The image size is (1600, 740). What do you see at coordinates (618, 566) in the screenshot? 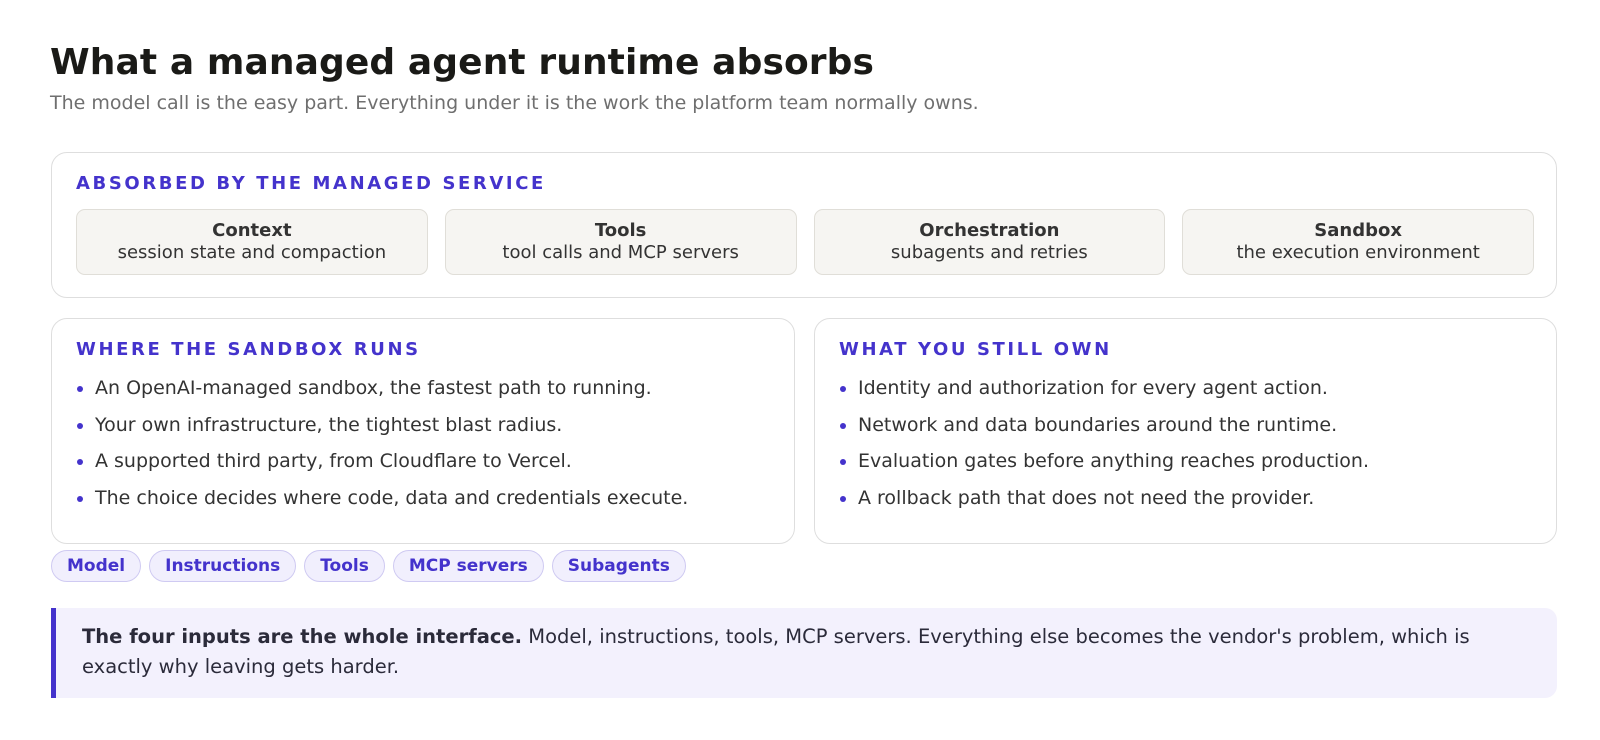
I see `chip-subagents: Subagents` at bounding box center [618, 566].